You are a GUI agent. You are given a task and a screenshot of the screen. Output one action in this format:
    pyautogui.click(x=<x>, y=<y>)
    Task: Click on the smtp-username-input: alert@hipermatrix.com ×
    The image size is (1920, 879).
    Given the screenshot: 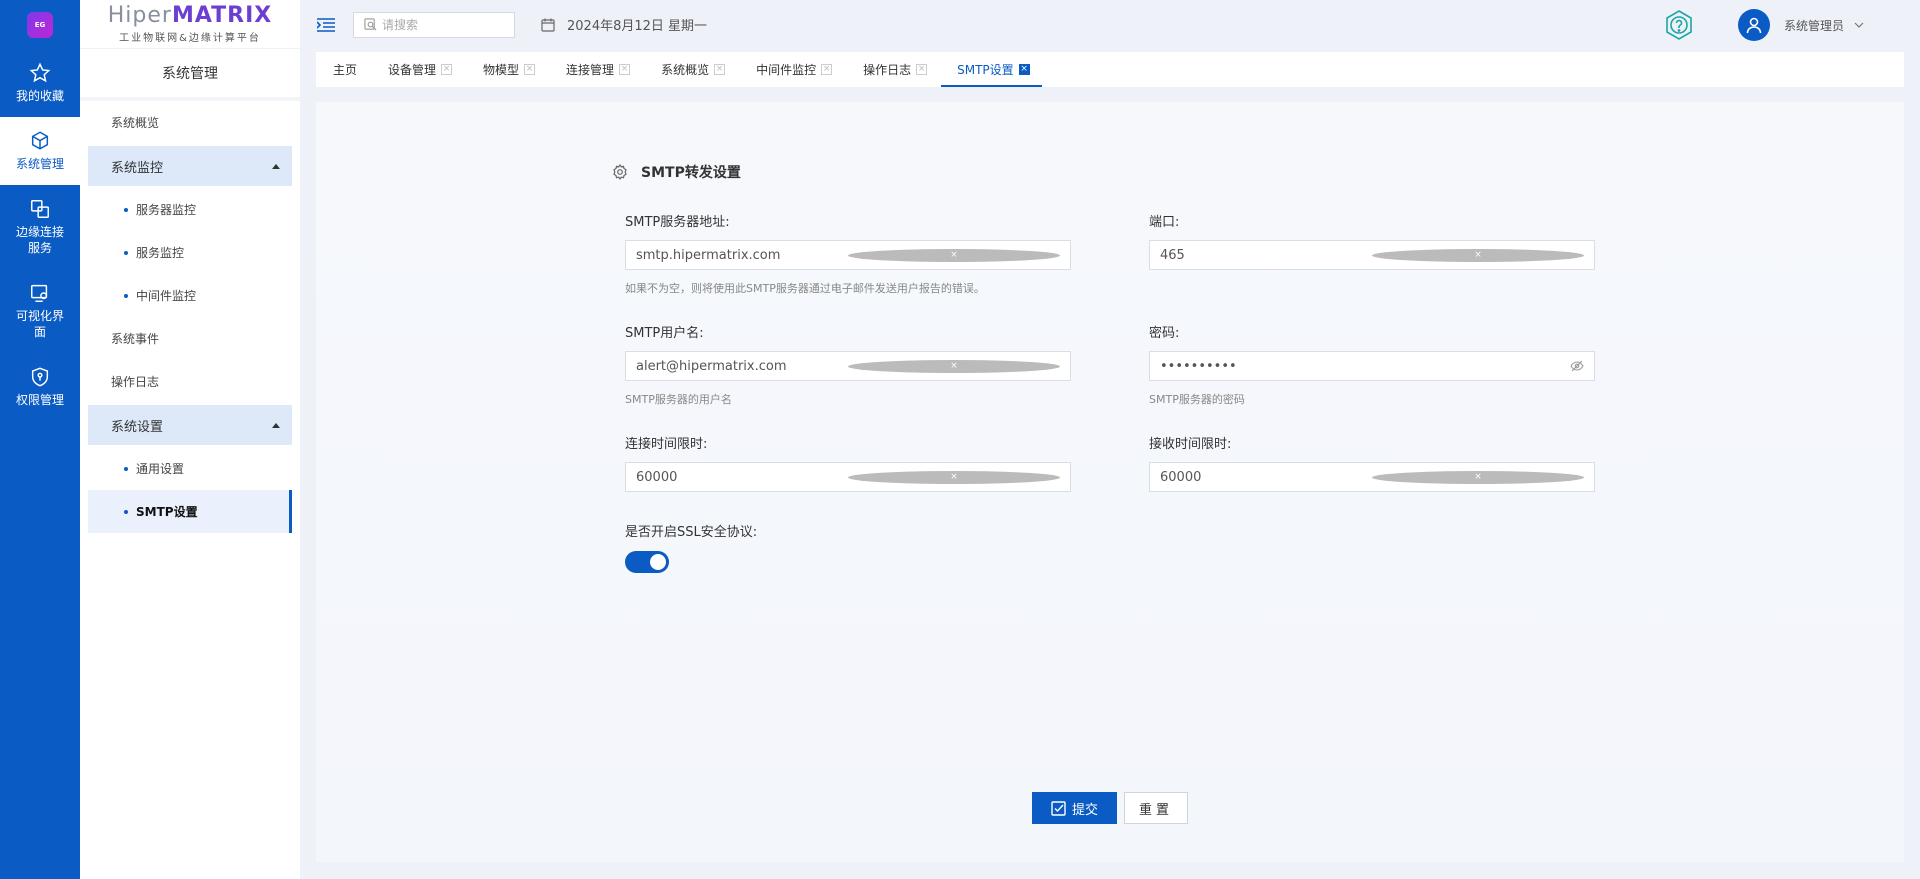 What is the action you would take?
    pyautogui.click(x=848, y=366)
    